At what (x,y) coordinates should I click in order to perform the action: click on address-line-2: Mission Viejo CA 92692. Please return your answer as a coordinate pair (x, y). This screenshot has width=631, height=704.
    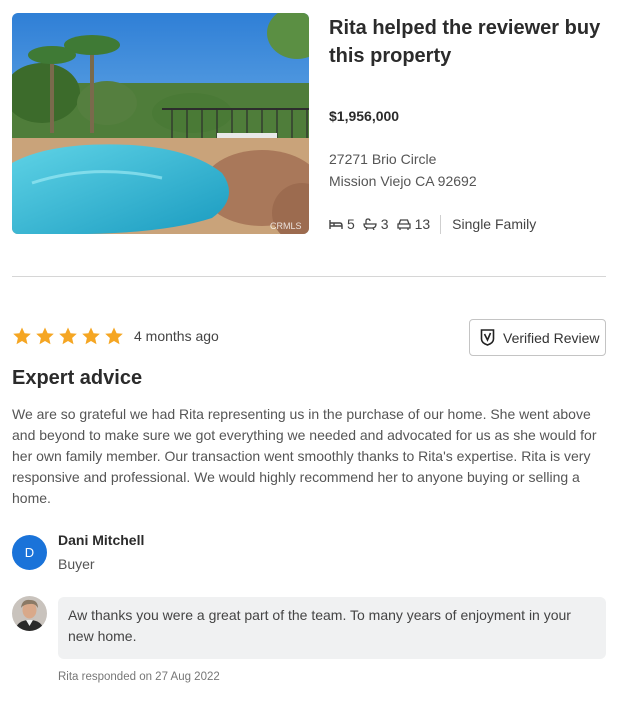
    Looking at the image, I should click on (403, 181).